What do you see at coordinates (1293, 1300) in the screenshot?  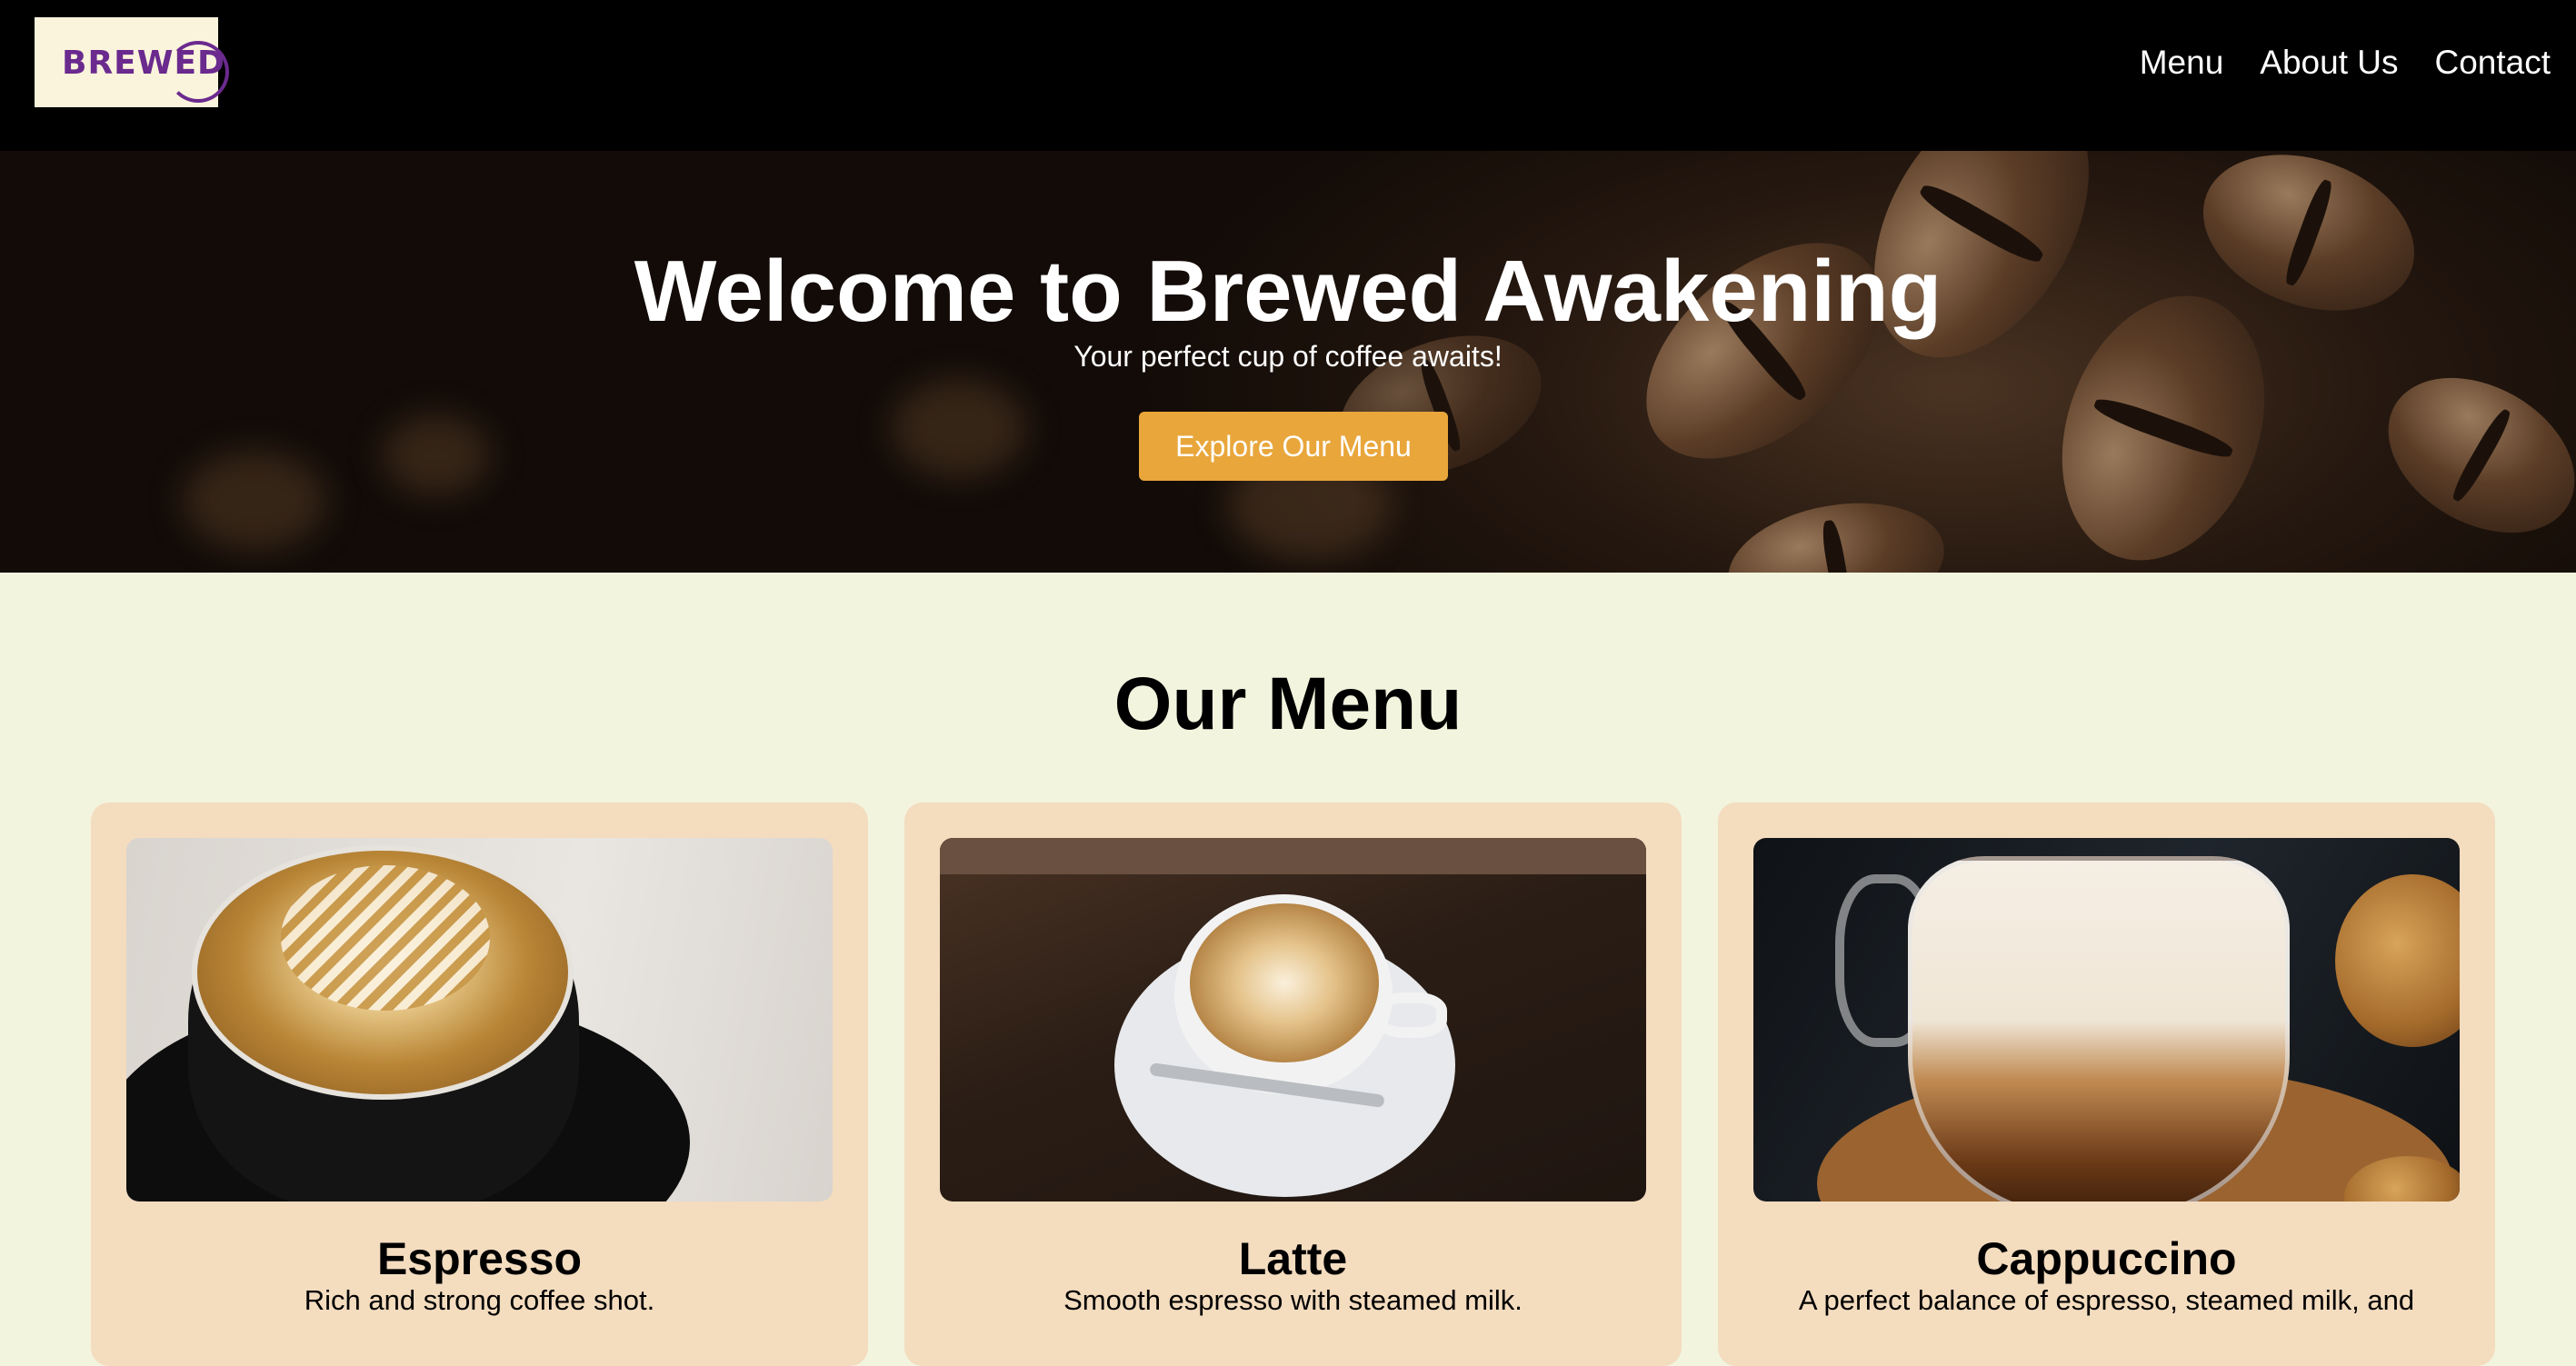 I see `menu-item-description: Smooth espresso with steamed milk.` at bounding box center [1293, 1300].